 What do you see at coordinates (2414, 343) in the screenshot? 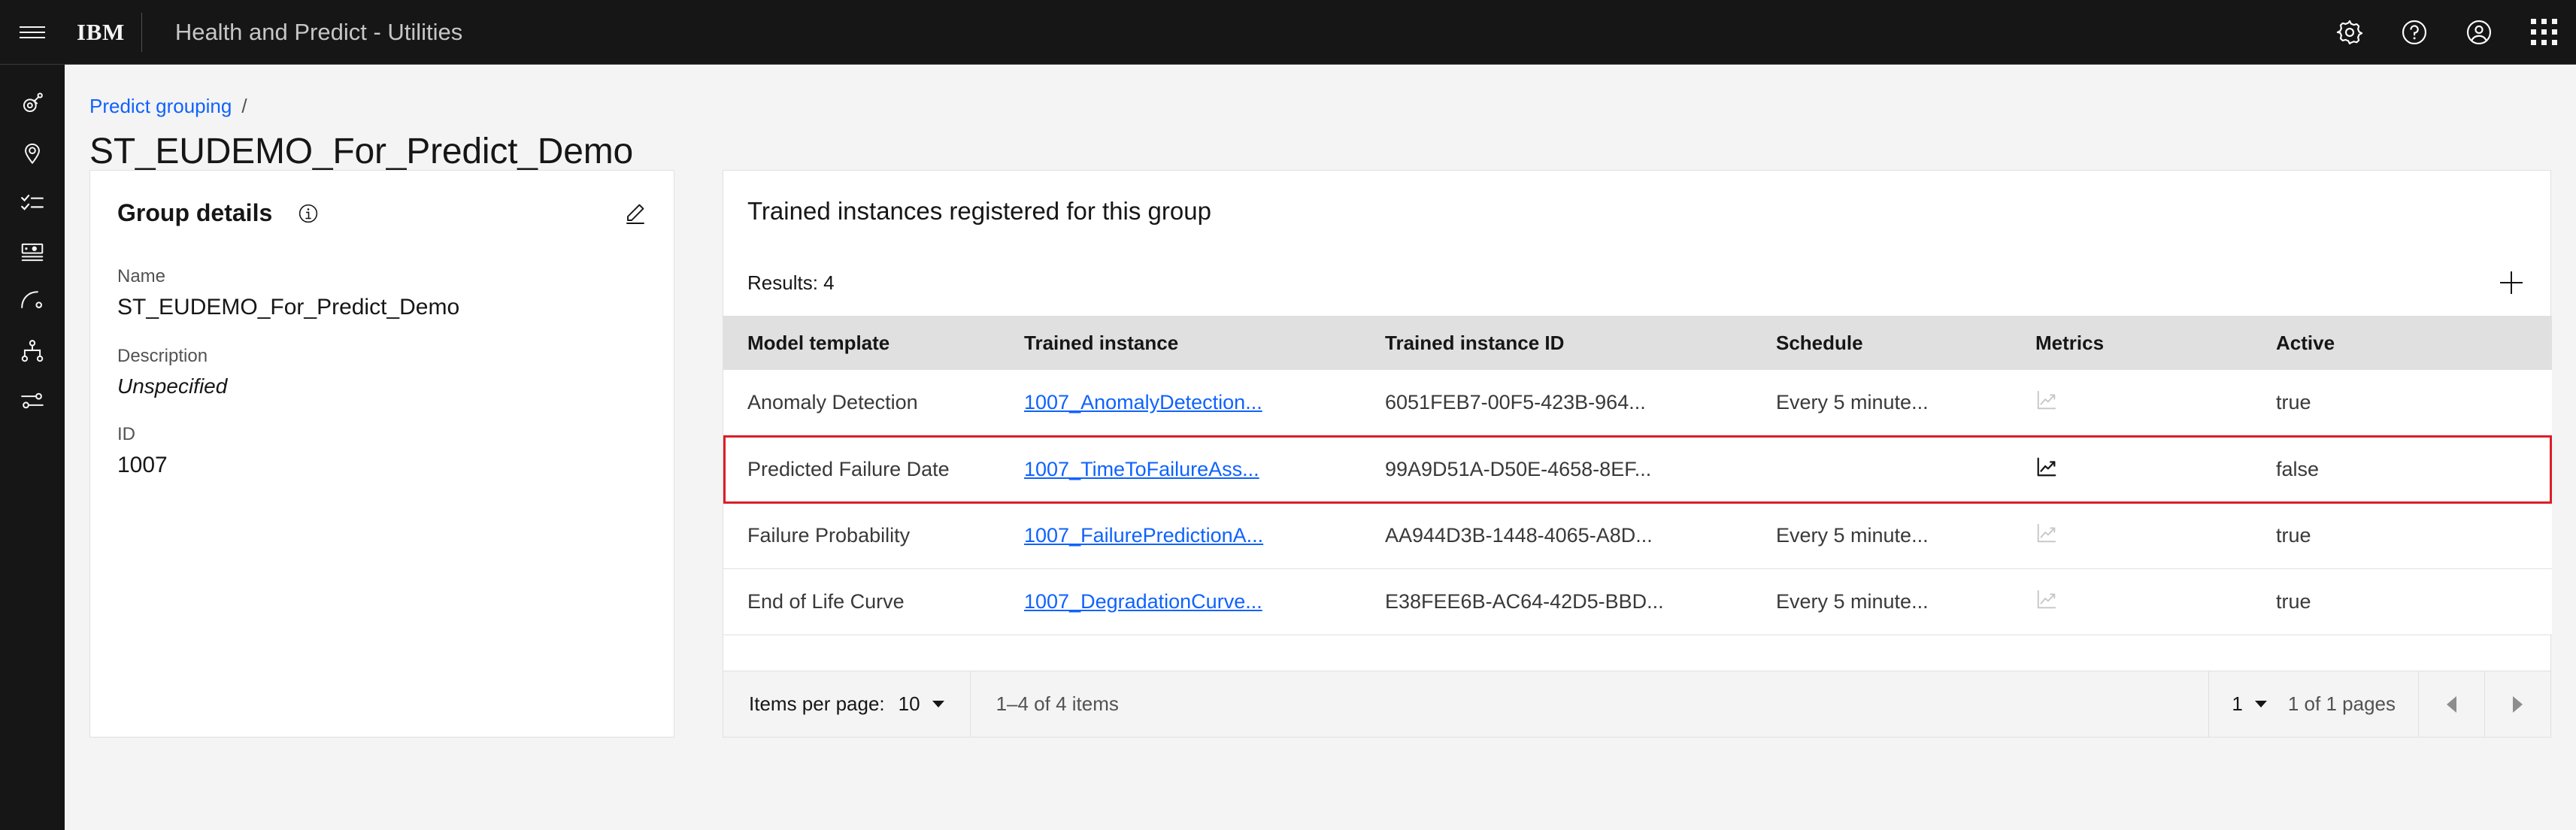
I see `column-header-active: Active` at bounding box center [2414, 343].